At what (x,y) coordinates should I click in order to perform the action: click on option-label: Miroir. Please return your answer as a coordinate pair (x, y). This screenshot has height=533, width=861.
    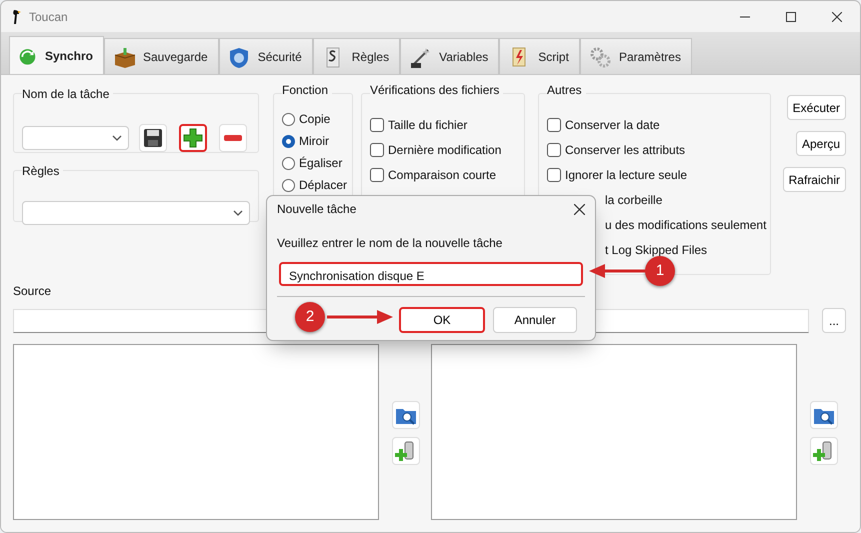
    Looking at the image, I should click on (314, 141).